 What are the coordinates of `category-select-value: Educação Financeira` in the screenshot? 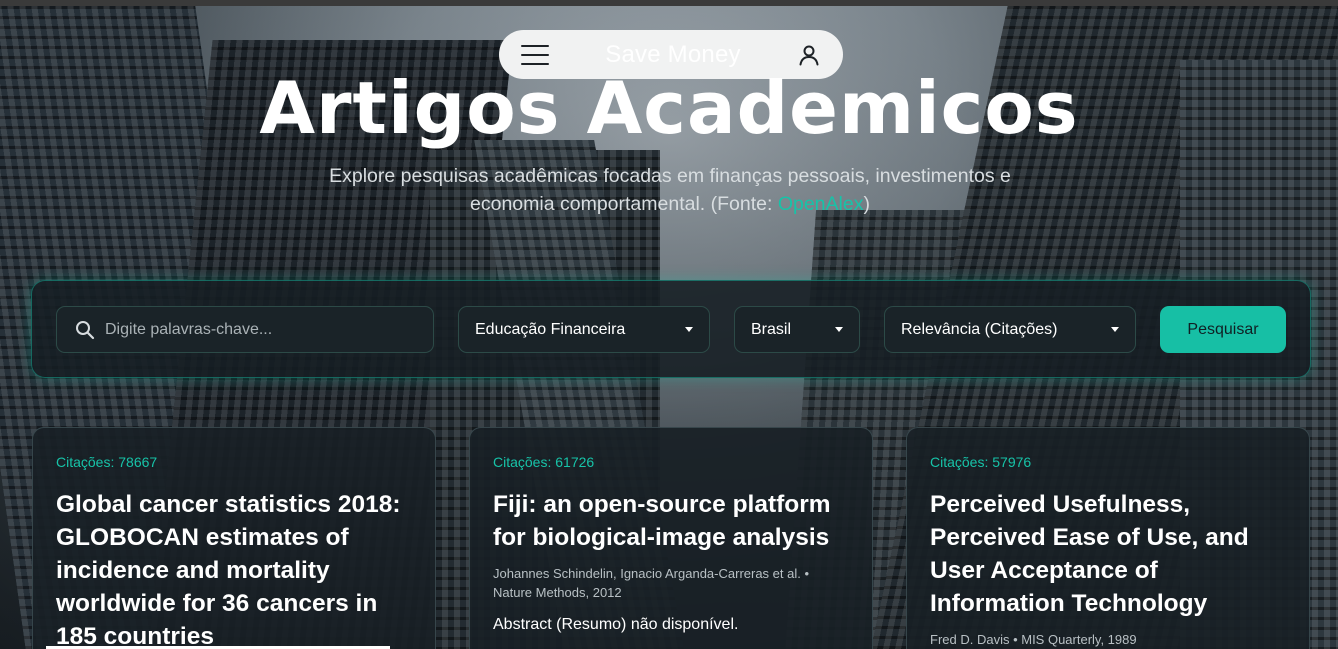 It's located at (550, 329).